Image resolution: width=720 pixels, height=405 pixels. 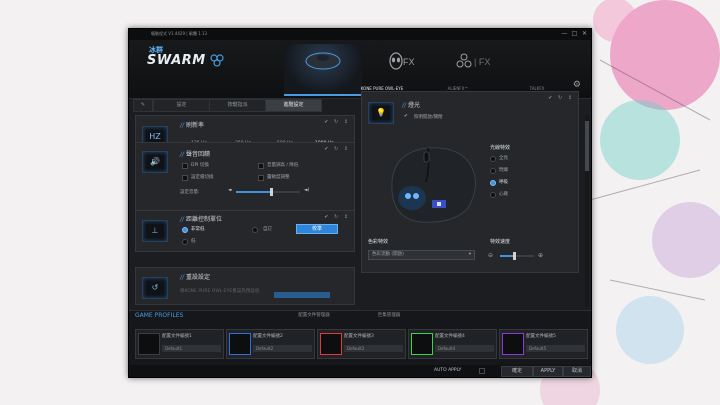 I want to click on tab-key-assignment: 按鍵指派, so click(x=237, y=105).